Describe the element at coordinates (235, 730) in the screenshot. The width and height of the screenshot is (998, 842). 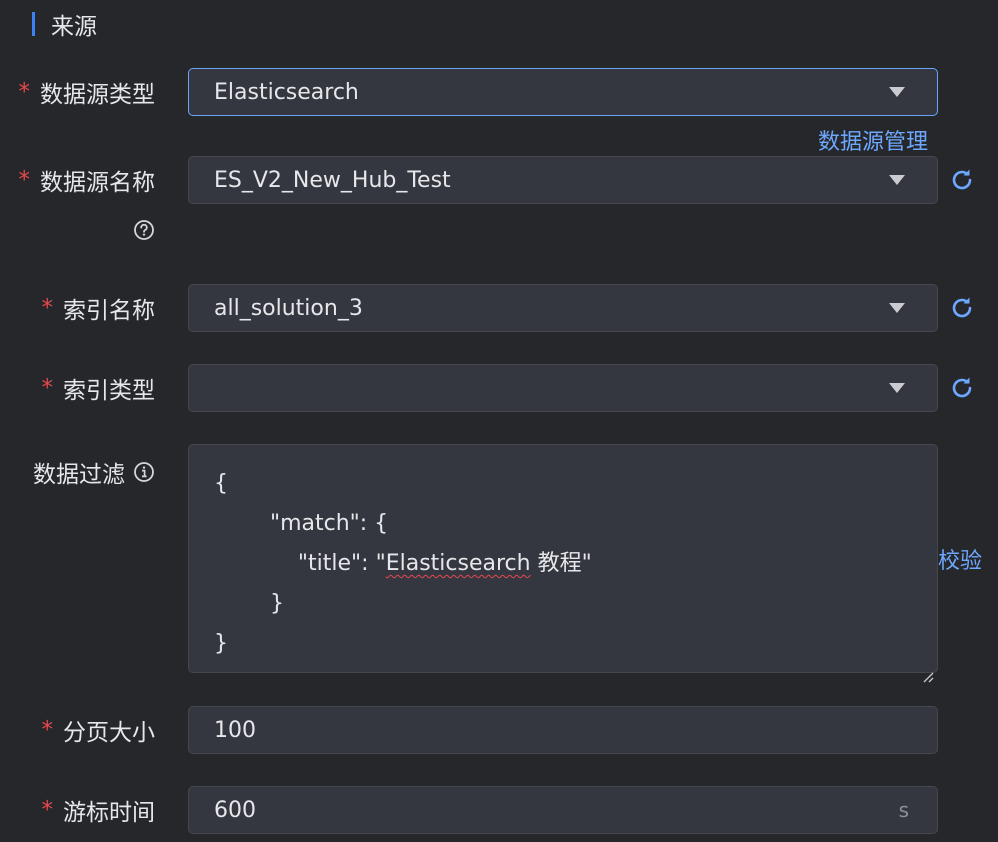
I see `page-size-value: 100` at that location.